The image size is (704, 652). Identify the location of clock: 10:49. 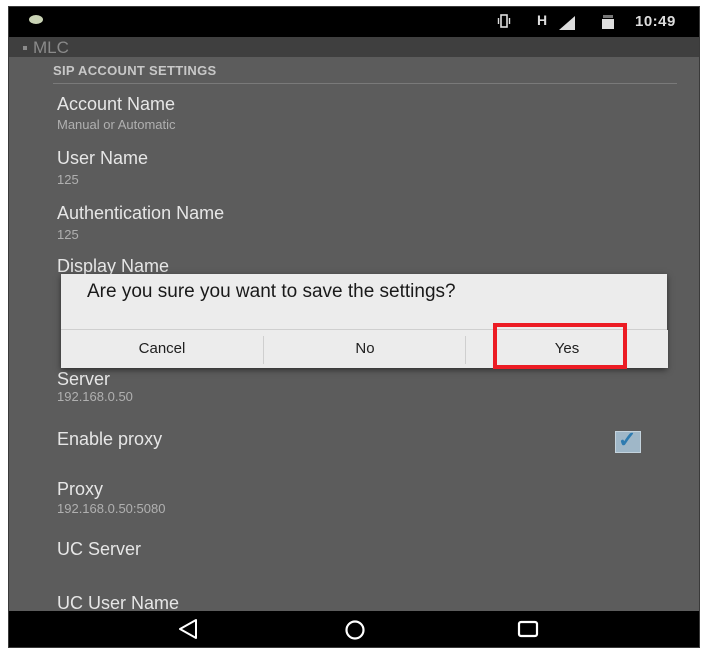
(655, 21).